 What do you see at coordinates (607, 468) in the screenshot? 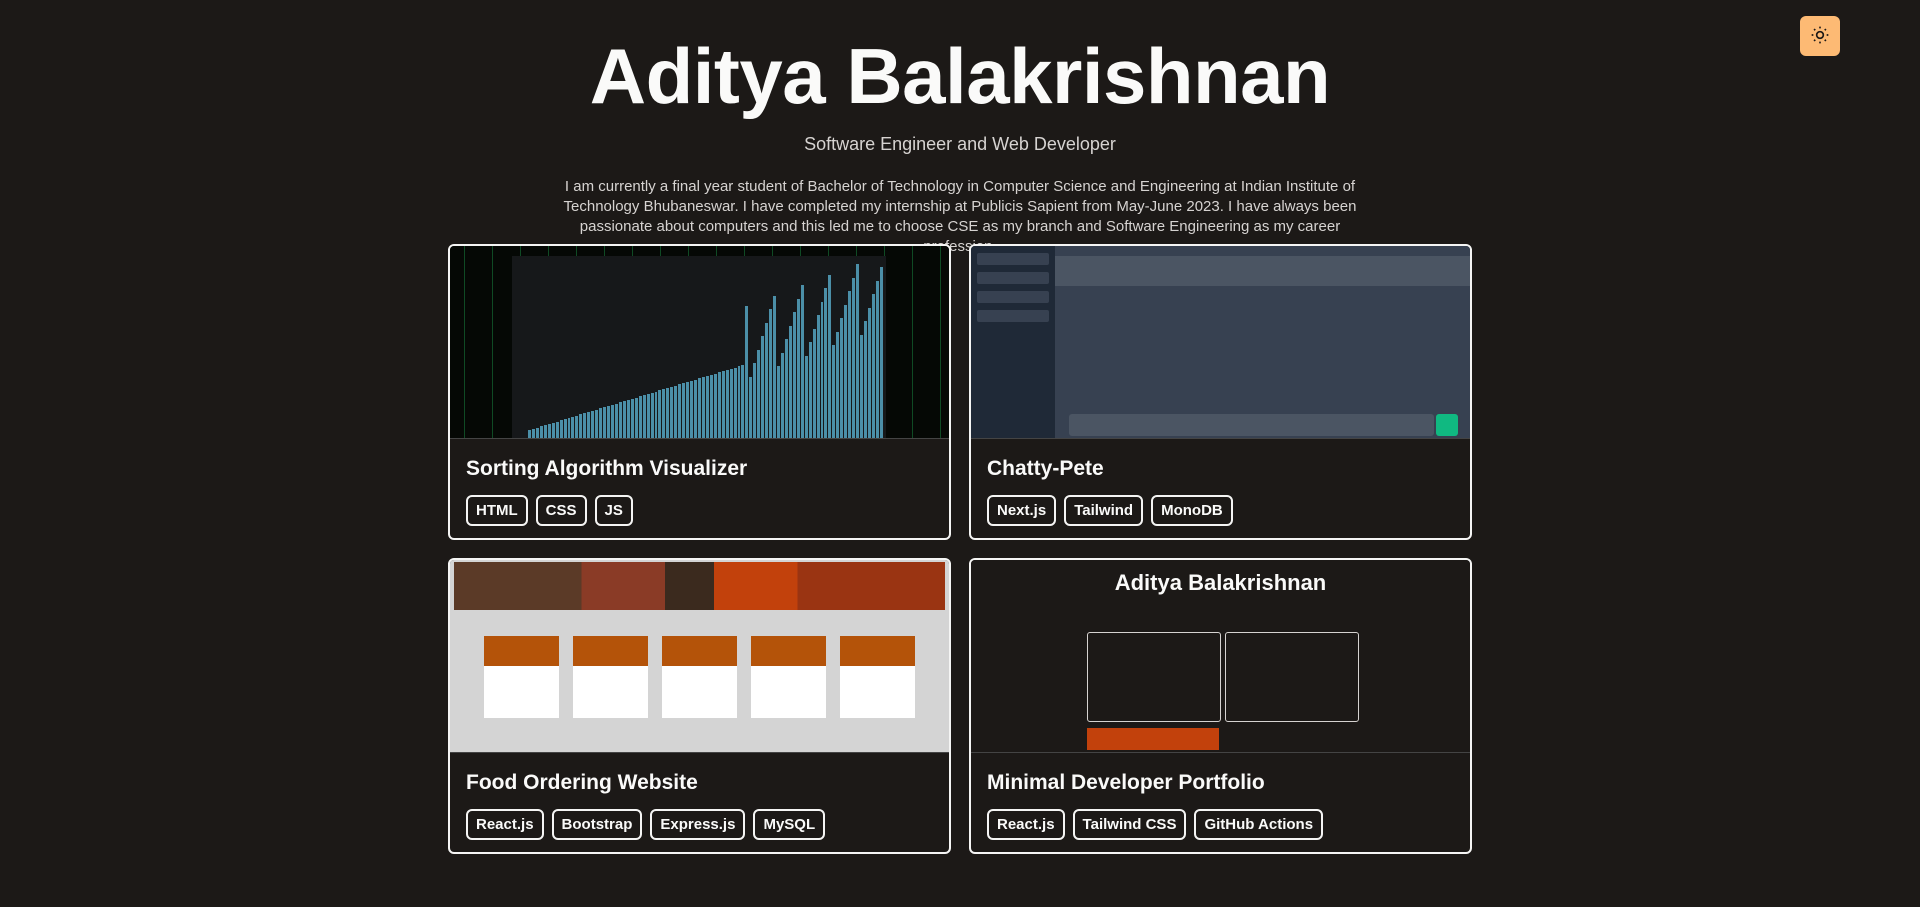
I see `project-title: Sorting Algorithm Visualizer` at bounding box center [607, 468].